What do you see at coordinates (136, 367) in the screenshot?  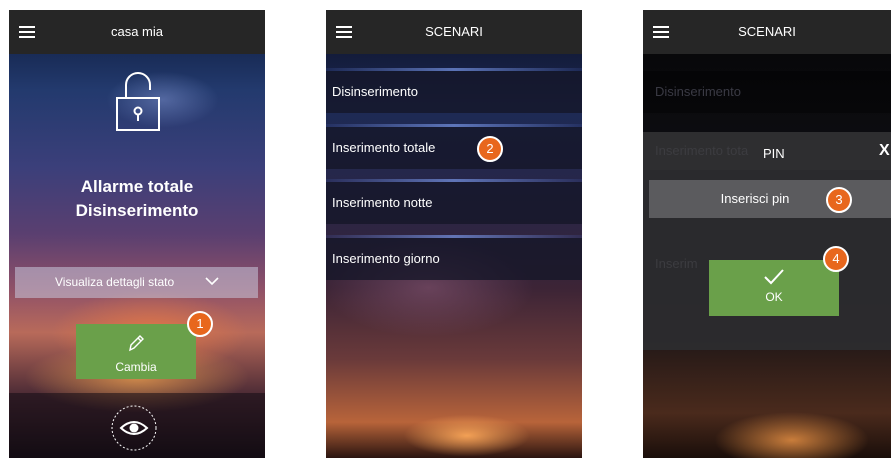 I see `change-button-label: Cambia` at bounding box center [136, 367].